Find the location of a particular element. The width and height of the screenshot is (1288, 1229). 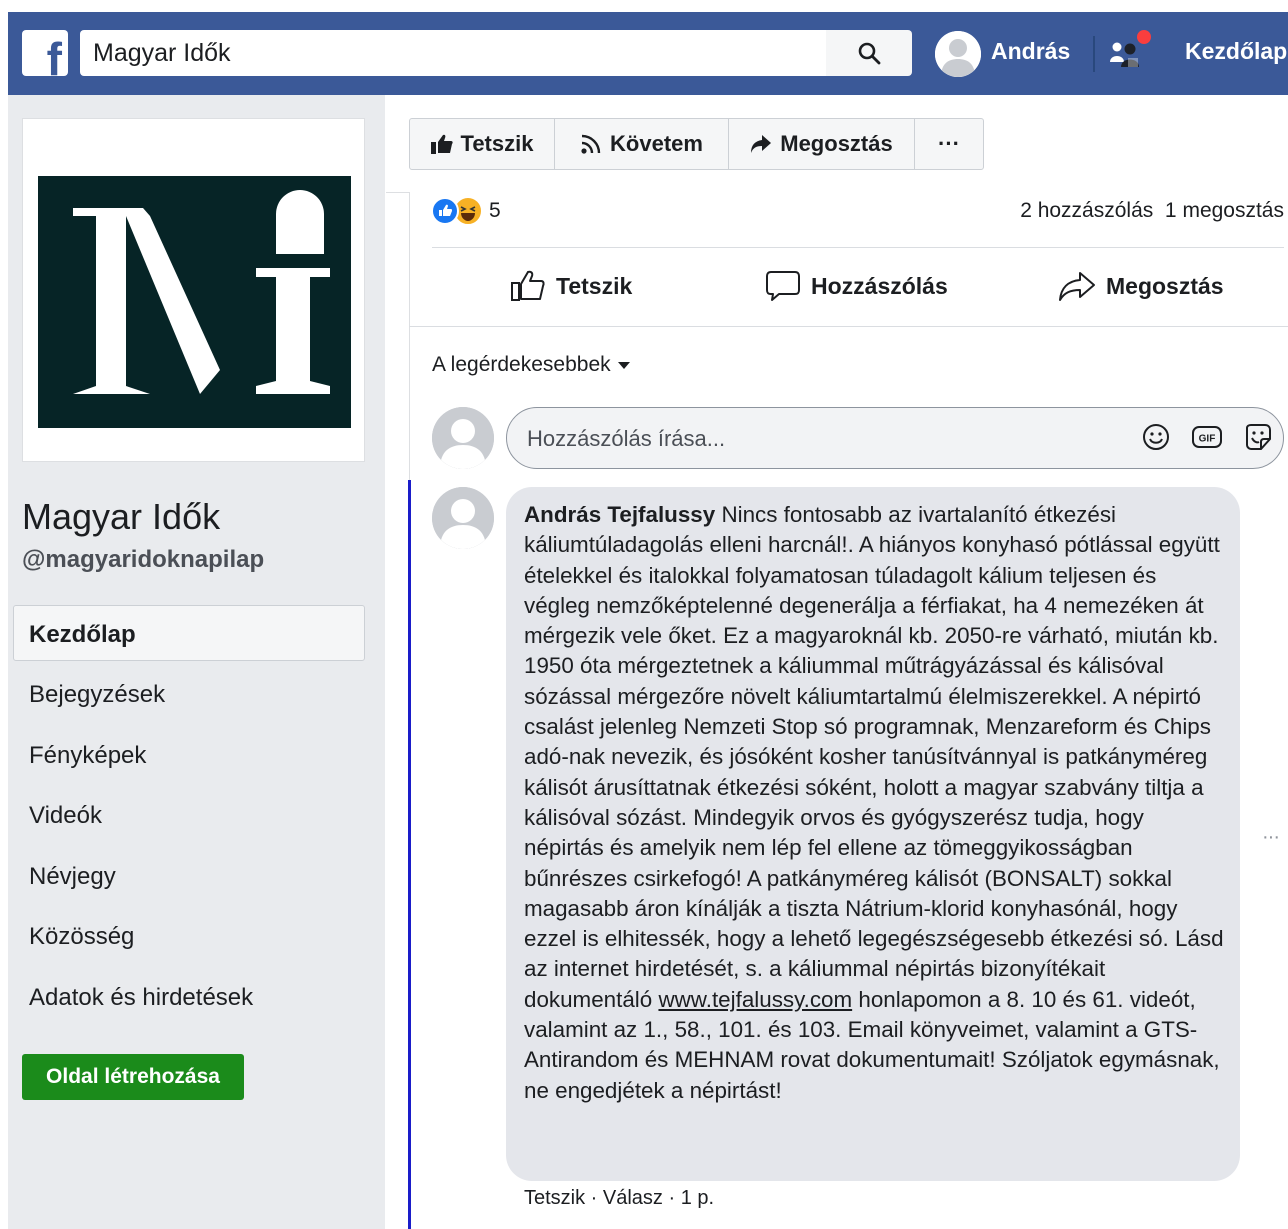

page-handle: @magyaridoknapilap is located at coordinates (143, 560).